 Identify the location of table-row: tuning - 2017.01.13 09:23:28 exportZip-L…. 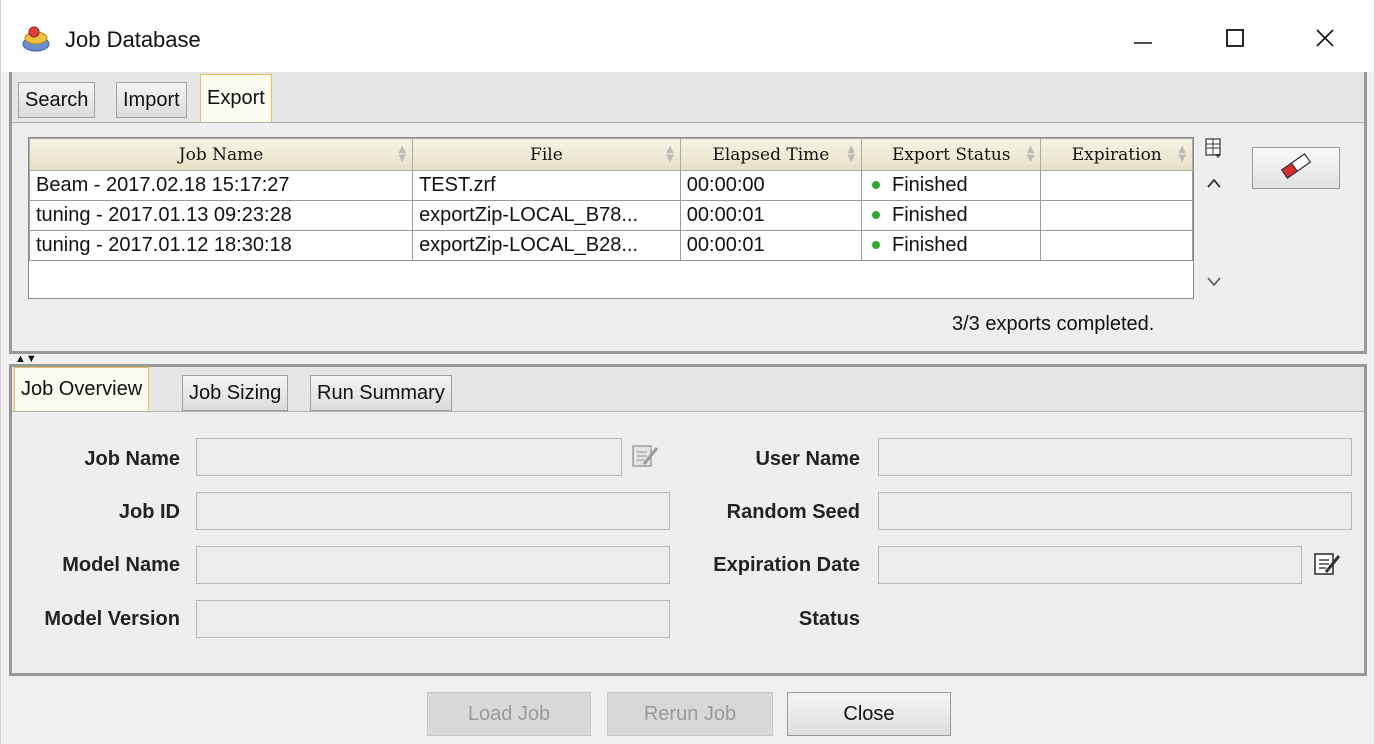
(610, 215).